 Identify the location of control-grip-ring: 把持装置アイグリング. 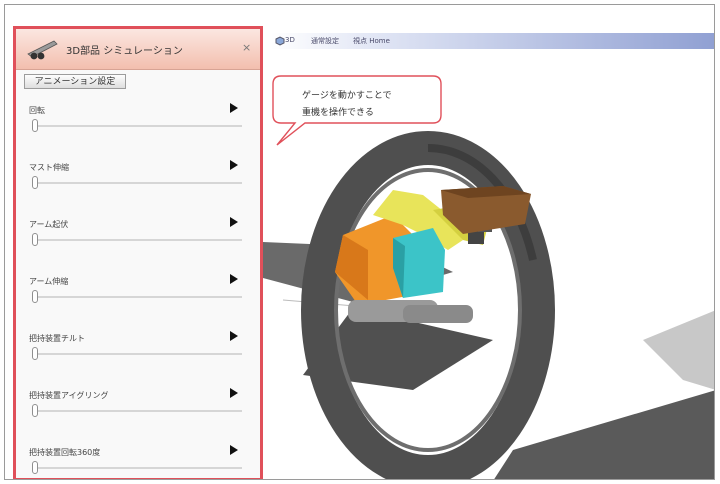
(138, 417).